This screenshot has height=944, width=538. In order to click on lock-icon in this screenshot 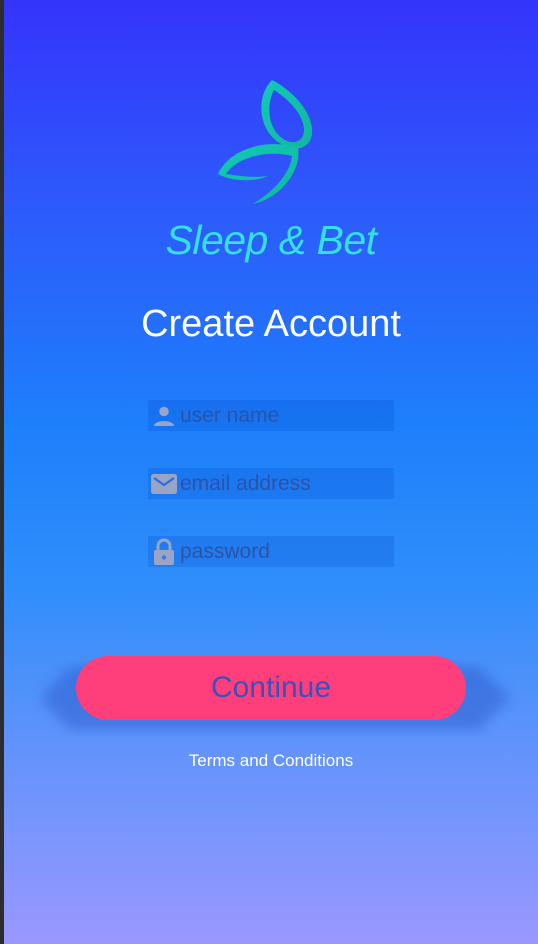, I will do `click(164, 552)`.